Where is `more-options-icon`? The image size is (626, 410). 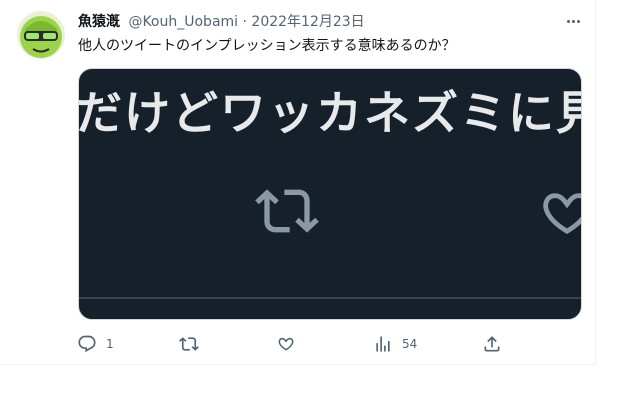 more-options-icon is located at coordinates (573, 21).